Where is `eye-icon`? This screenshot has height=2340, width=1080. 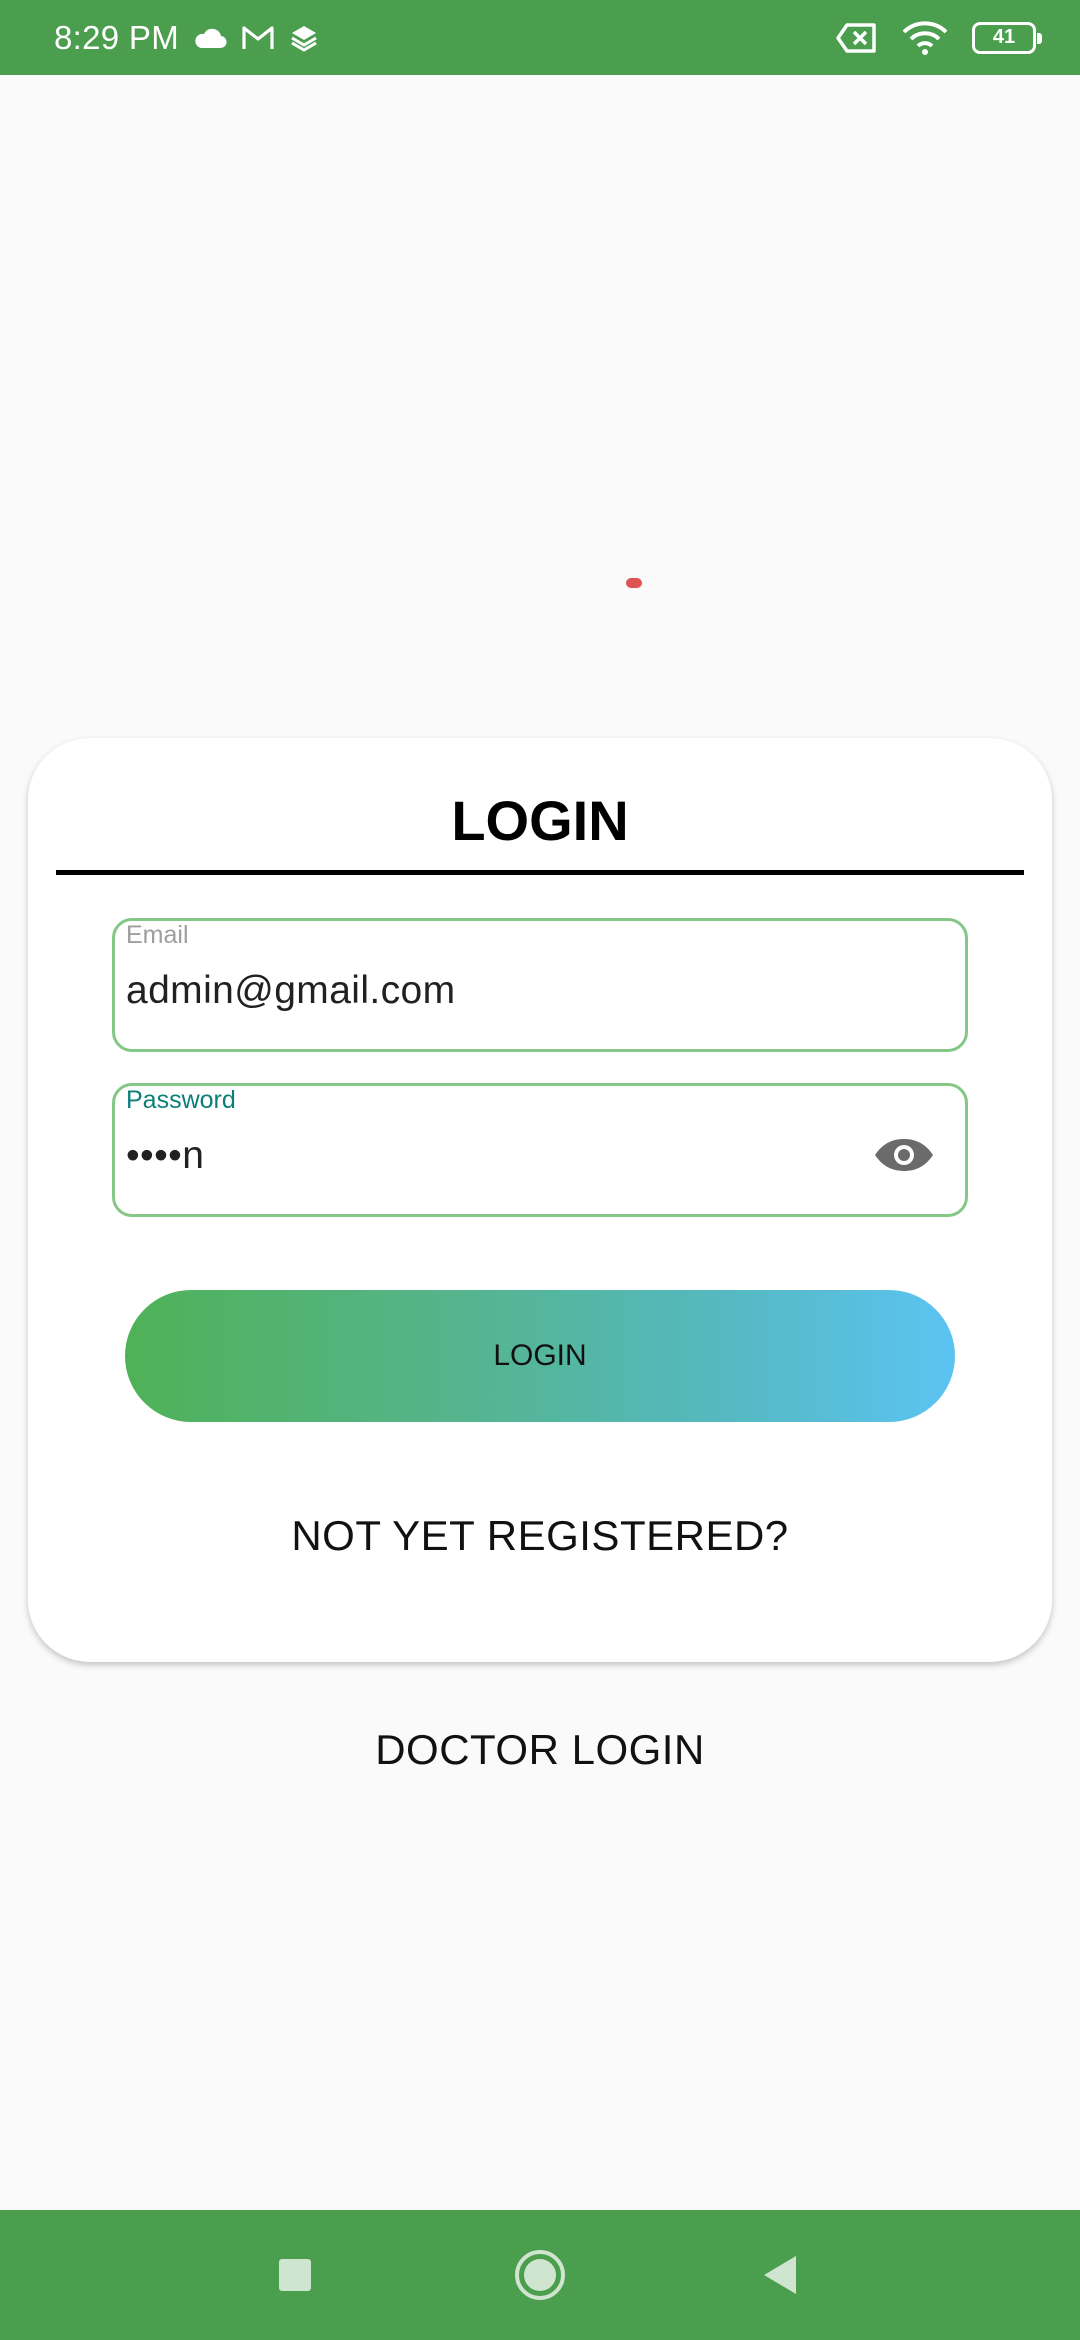
eye-icon is located at coordinates (904, 1155).